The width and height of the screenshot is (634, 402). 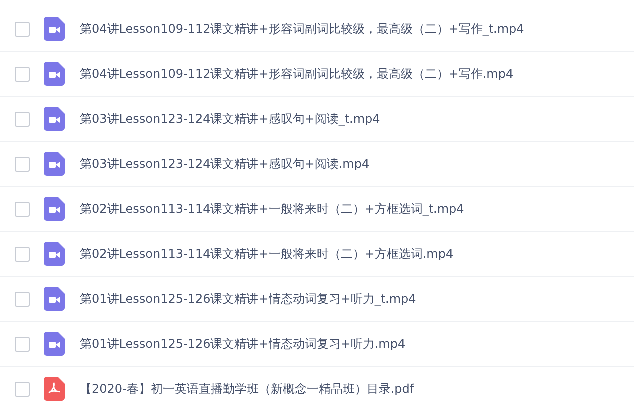 What do you see at coordinates (243, 344) in the screenshot?
I see `file-name: 第01讲Lesson125-126课文精讲+情态动词复习+听力.mp4` at bounding box center [243, 344].